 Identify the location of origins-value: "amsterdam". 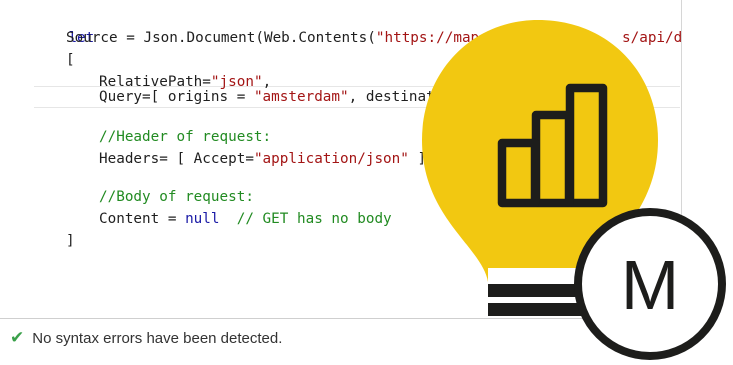
(301, 97).